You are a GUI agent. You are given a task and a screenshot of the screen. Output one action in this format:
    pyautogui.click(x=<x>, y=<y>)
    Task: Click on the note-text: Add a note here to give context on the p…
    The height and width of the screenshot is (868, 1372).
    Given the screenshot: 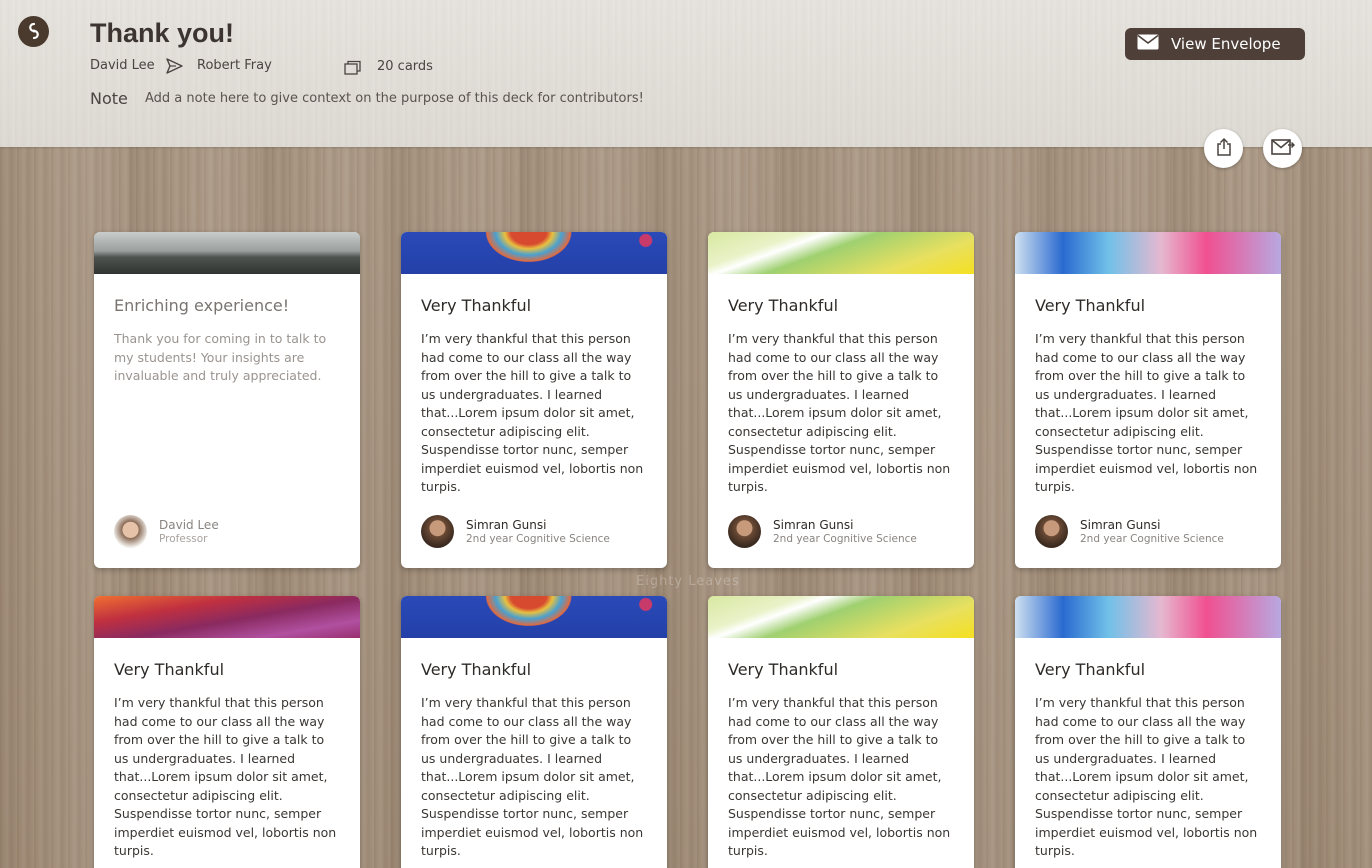 What is the action you would take?
    pyautogui.click(x=394, y=98)
    